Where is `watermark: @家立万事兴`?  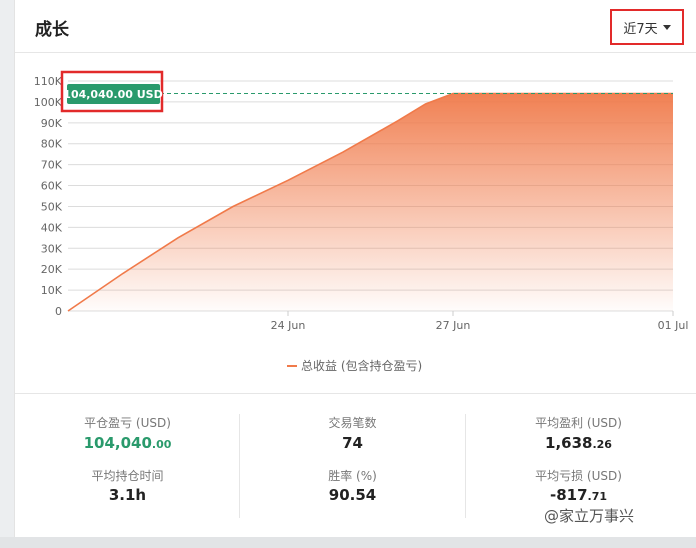
watermark: @家立万事兴 is located at coordinates (589, 516).